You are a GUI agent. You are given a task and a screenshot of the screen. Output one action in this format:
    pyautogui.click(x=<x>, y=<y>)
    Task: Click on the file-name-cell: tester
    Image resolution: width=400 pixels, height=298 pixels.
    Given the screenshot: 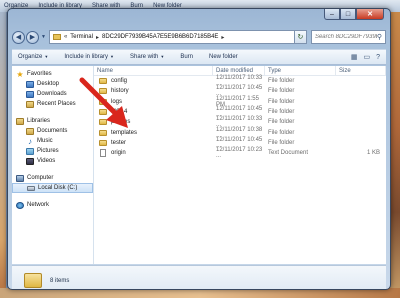 What is the action you would take?
    pyautogui.click(x=153, y=142)
    